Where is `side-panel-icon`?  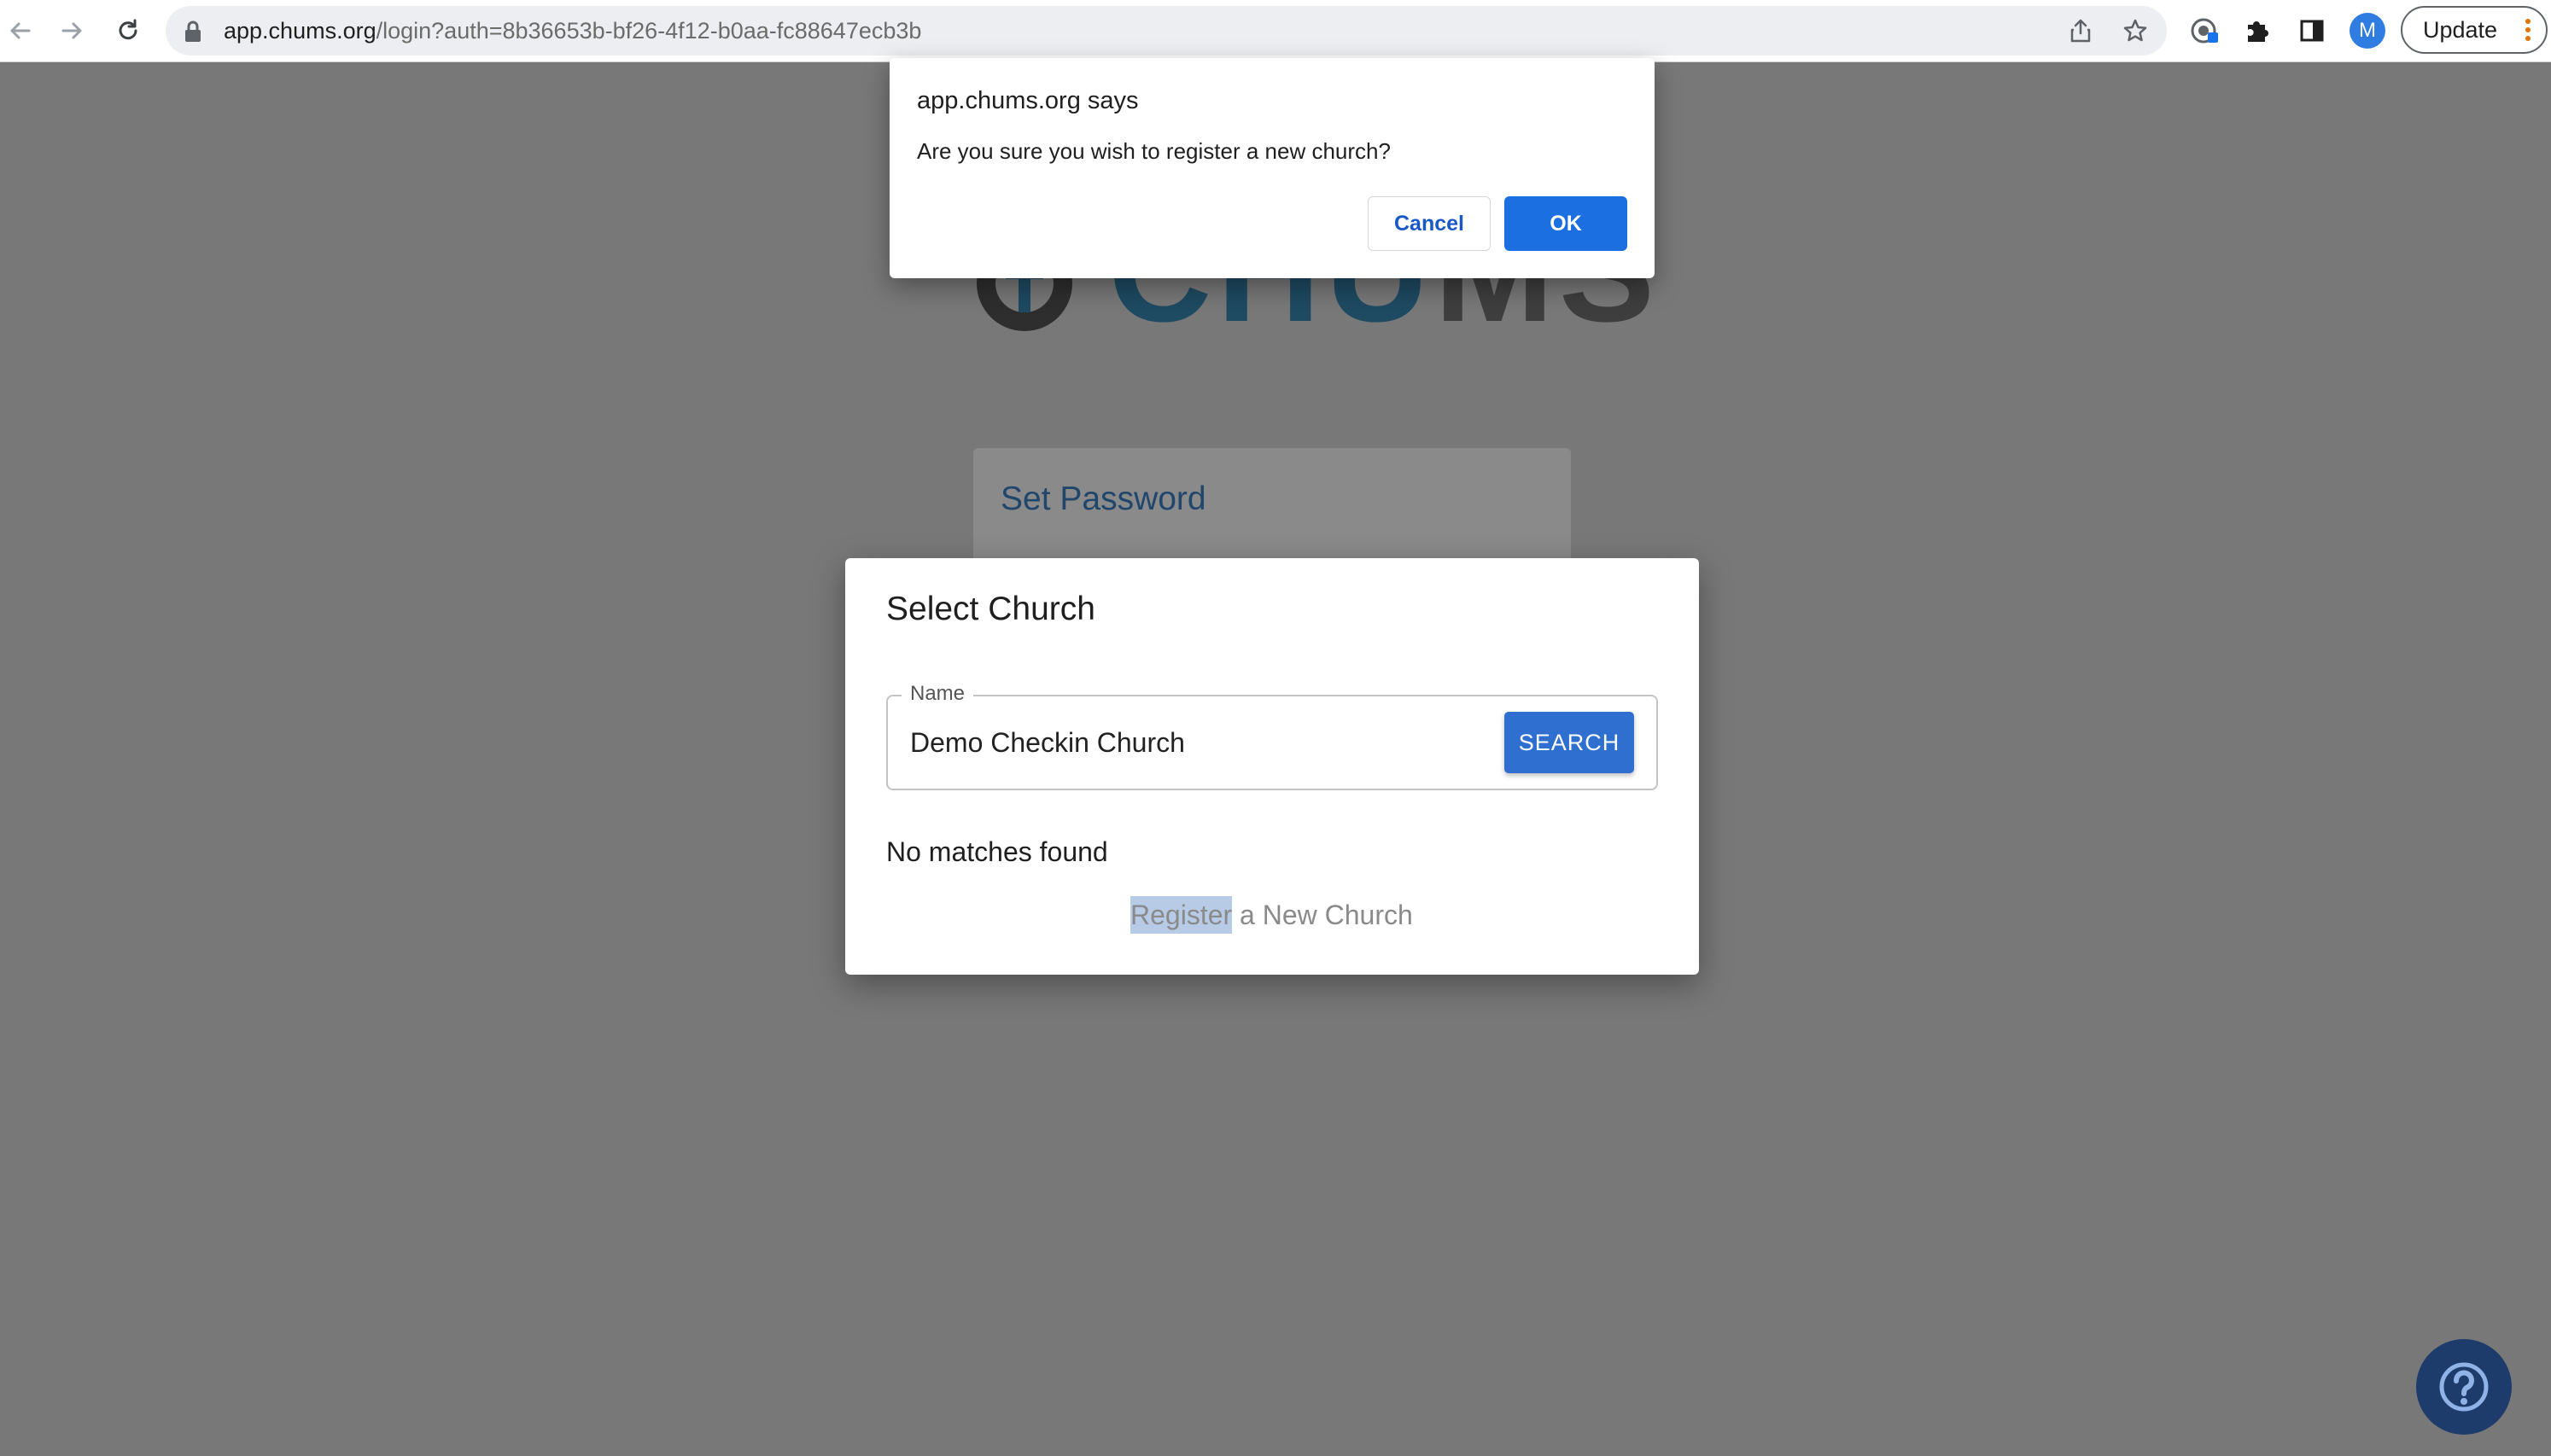 side-panel-icon is located at coordinates (2312, 31).